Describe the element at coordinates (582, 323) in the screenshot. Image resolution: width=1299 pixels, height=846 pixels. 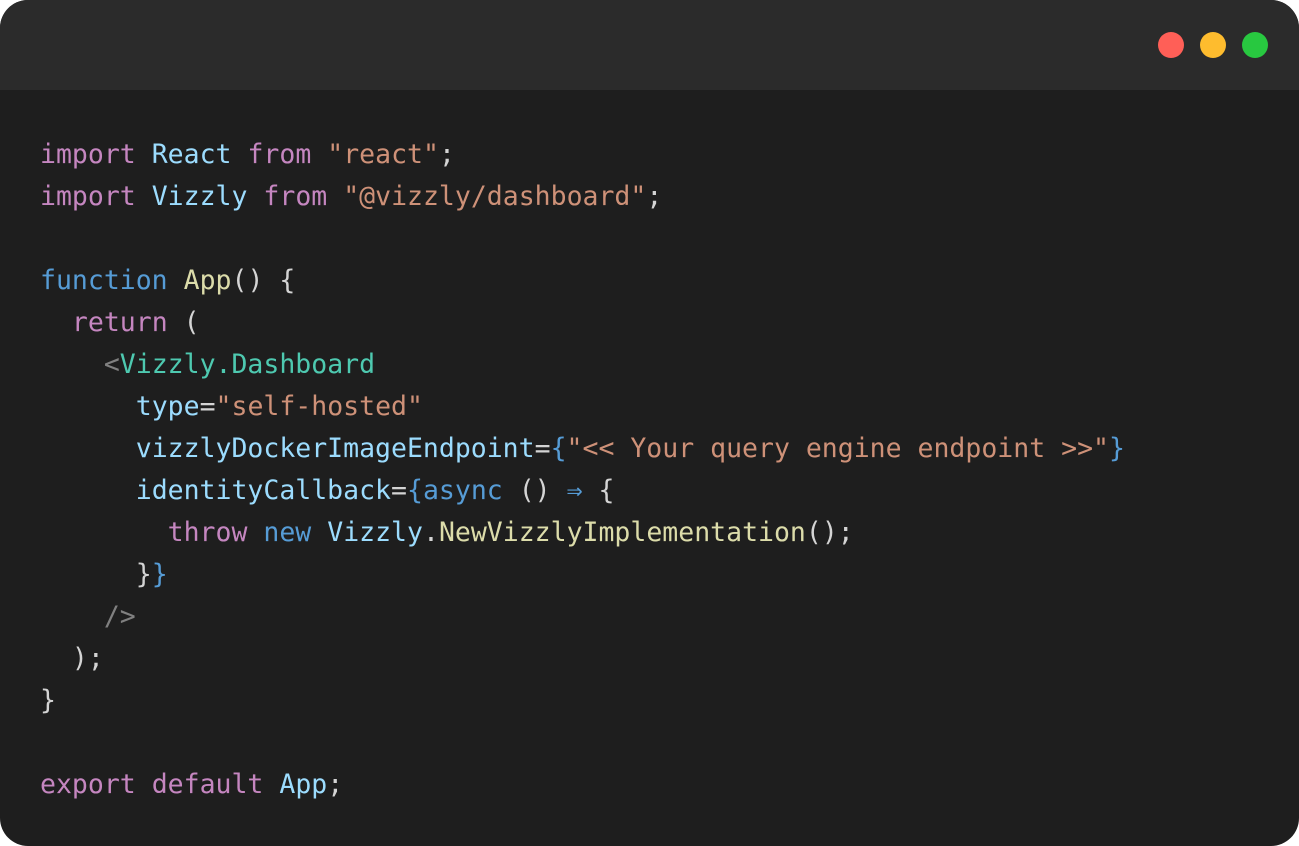
I see `code-line-5: return (` at that location.